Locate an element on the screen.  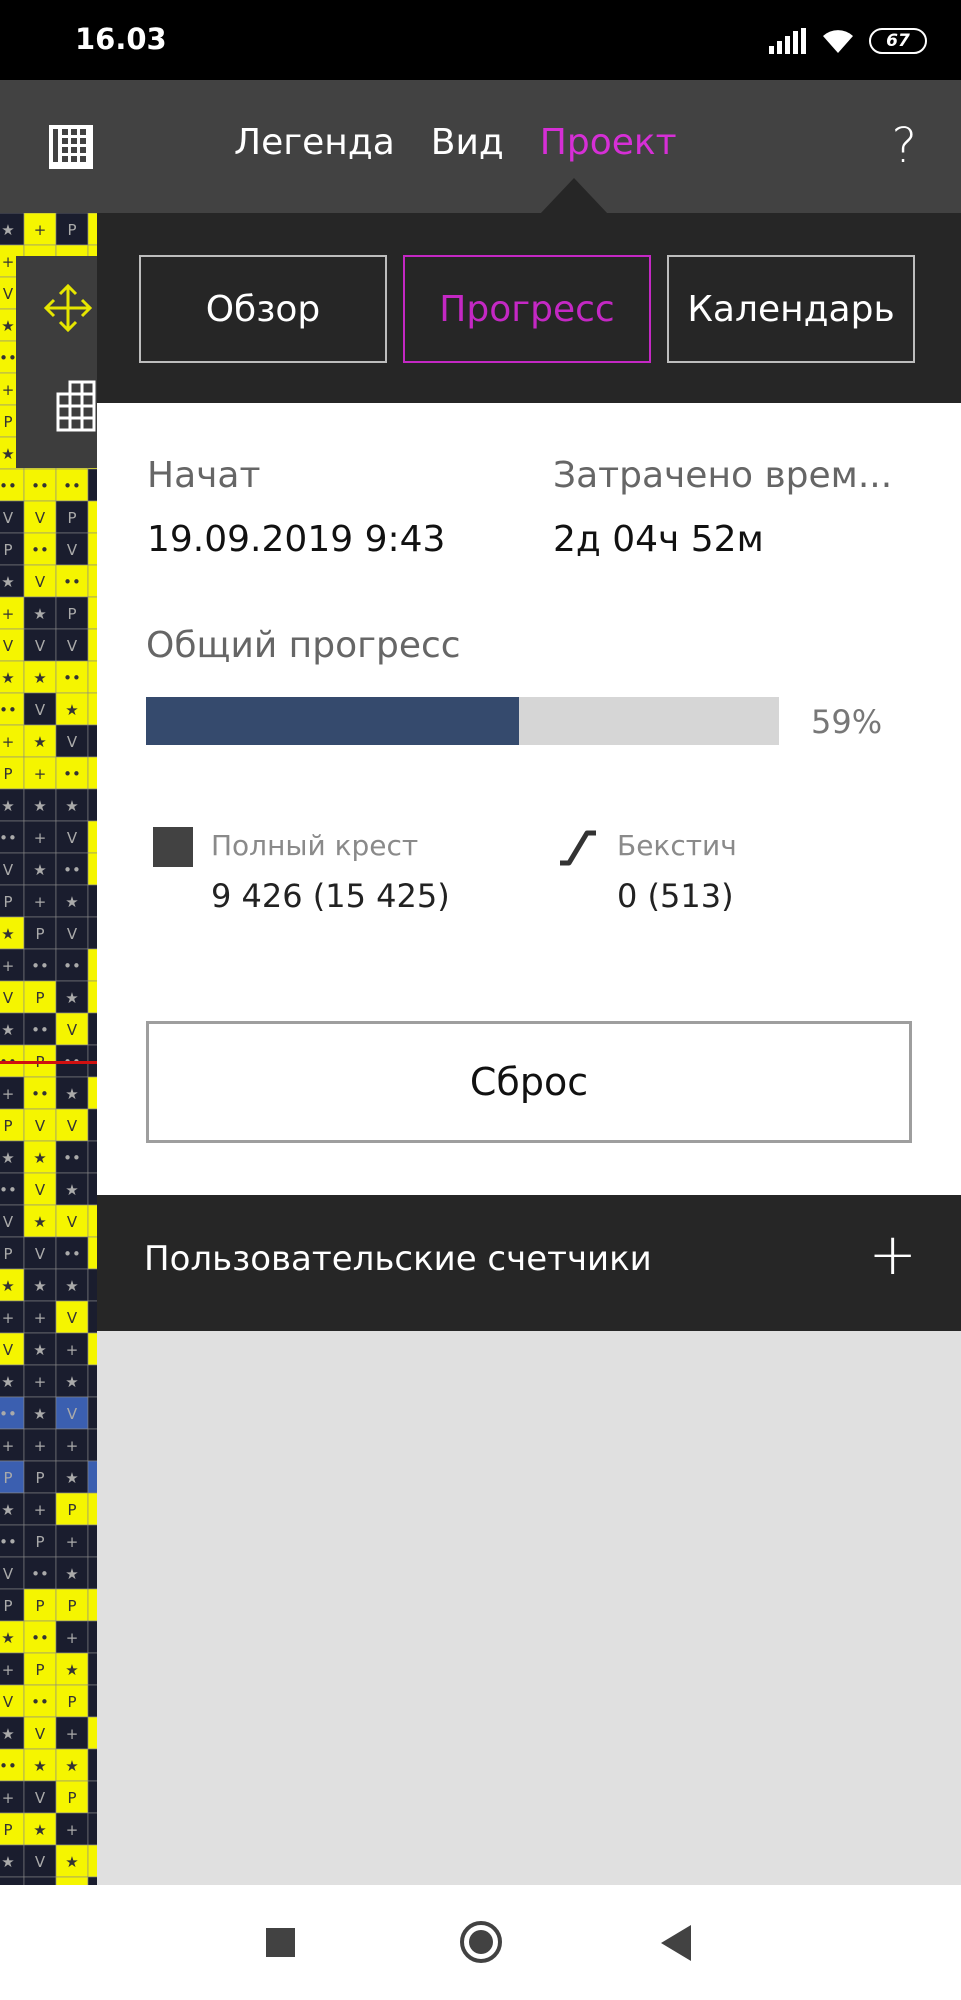
tab-progress: Прогресс is located at coordinates (527, 309).